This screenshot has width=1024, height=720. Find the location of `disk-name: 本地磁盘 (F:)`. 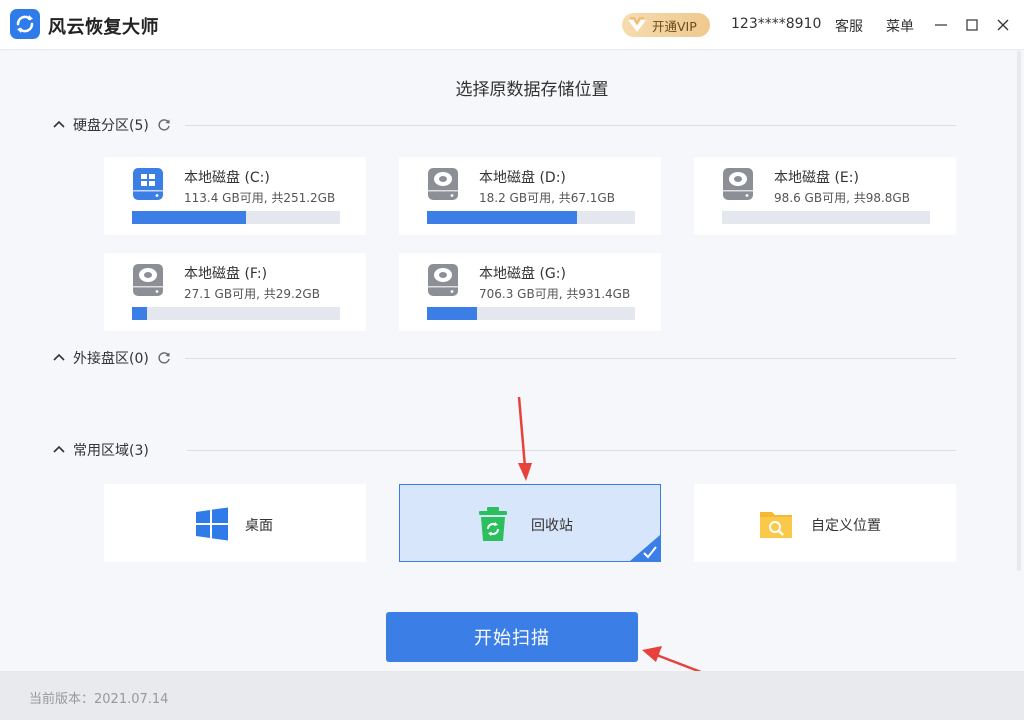

disk-name: 本地磁盘 (F:) is located at coordinates (226, 274).